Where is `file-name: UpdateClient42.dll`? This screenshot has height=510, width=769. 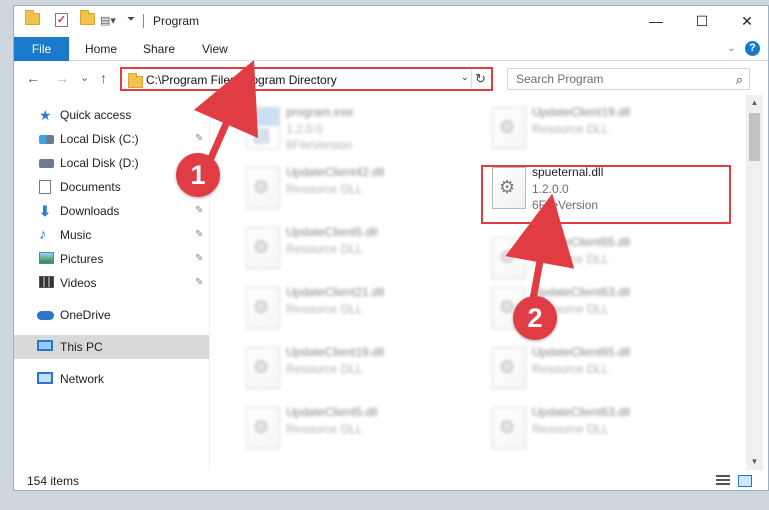
file-name: UpdateClient42.dll is located at coordinates (335, 172).